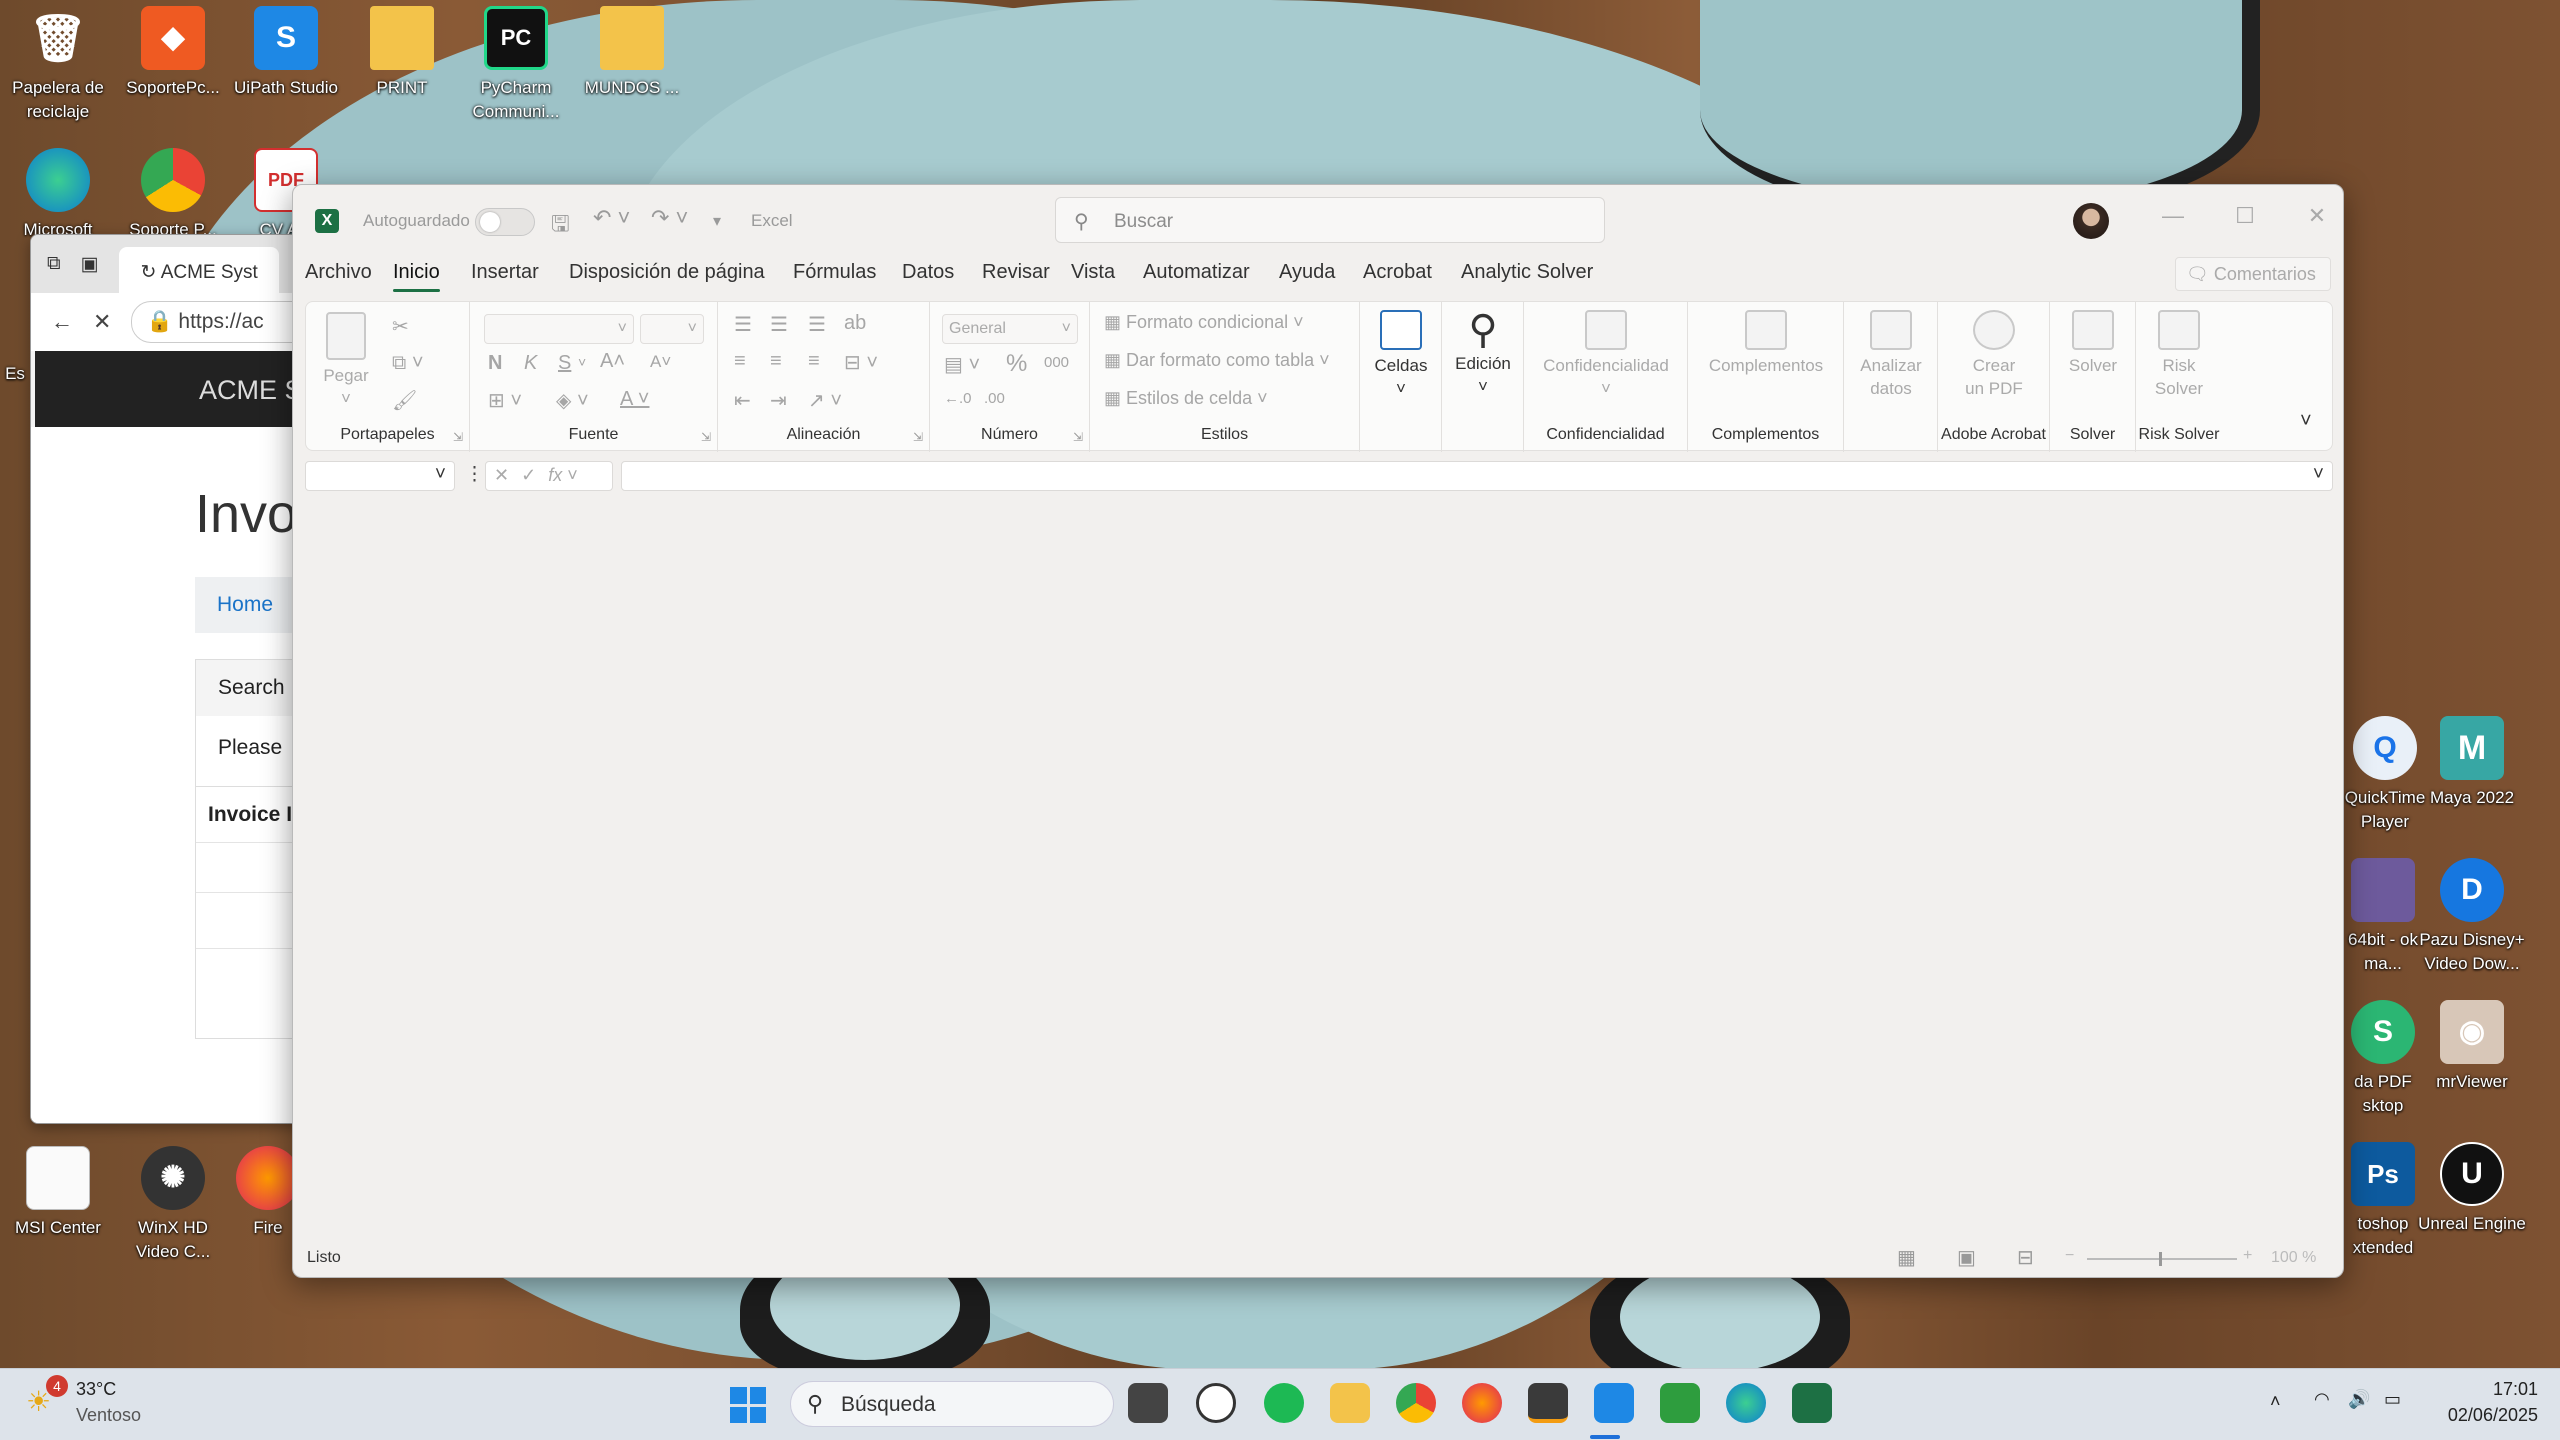 This screenshot has width=2560, height=1440. What do you see at coordinates (572, 400) in the screenshot?
I see `fill-color-icon: ◈ ˅` at bounding box center [572, 400].